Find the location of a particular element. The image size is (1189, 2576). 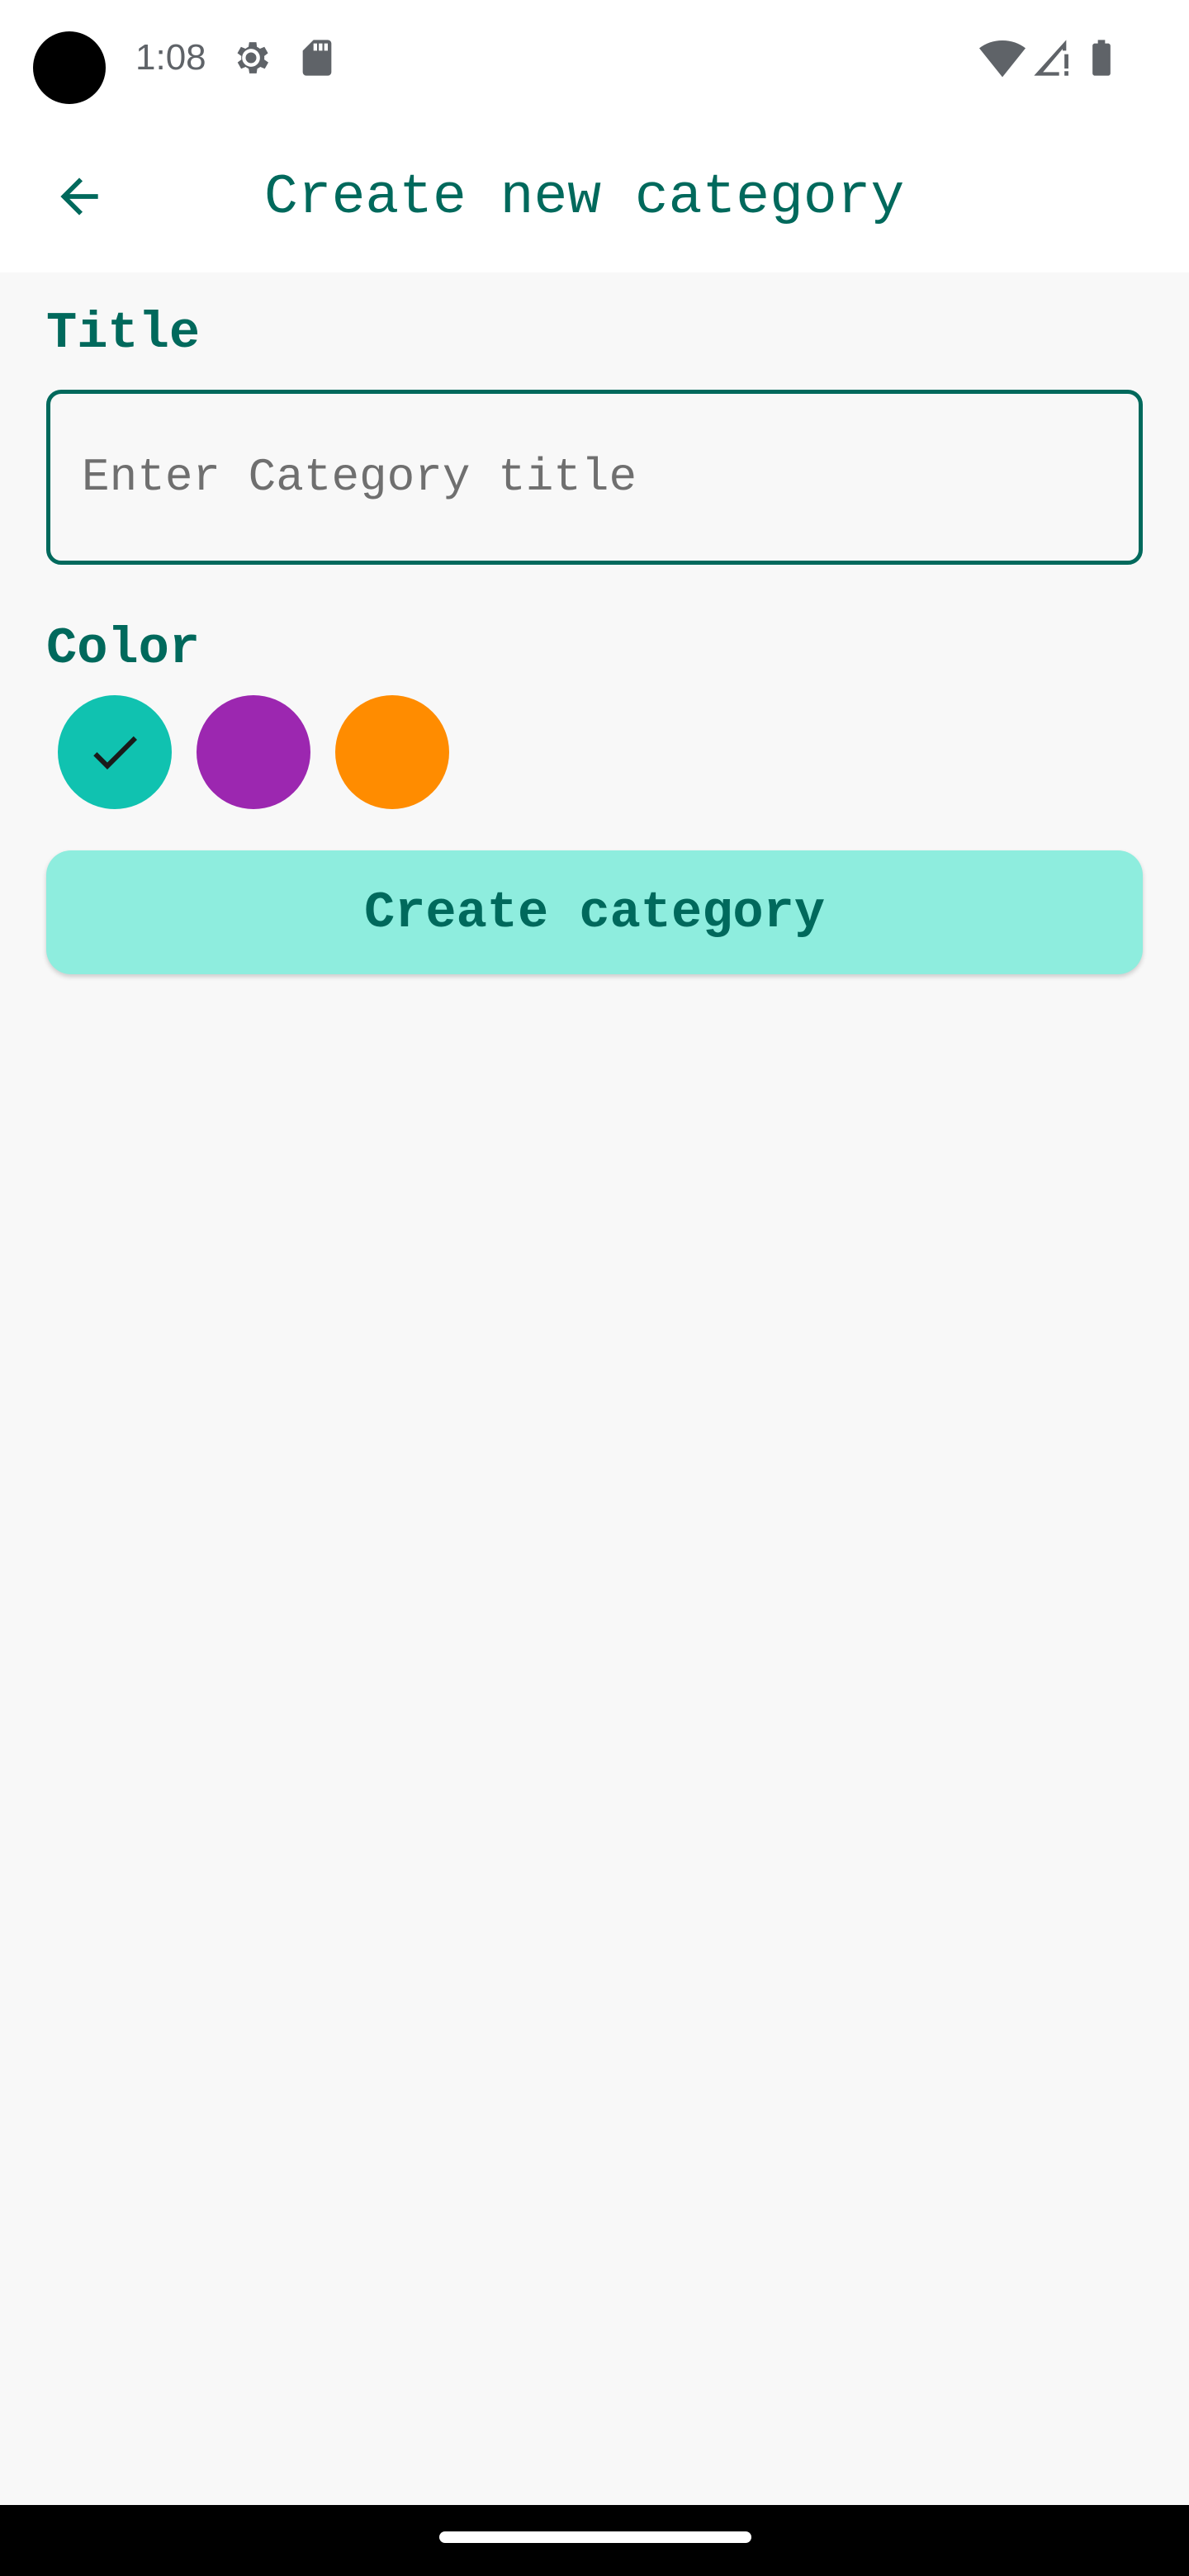

page-title: Create new category is located at coordinates (584, 198).